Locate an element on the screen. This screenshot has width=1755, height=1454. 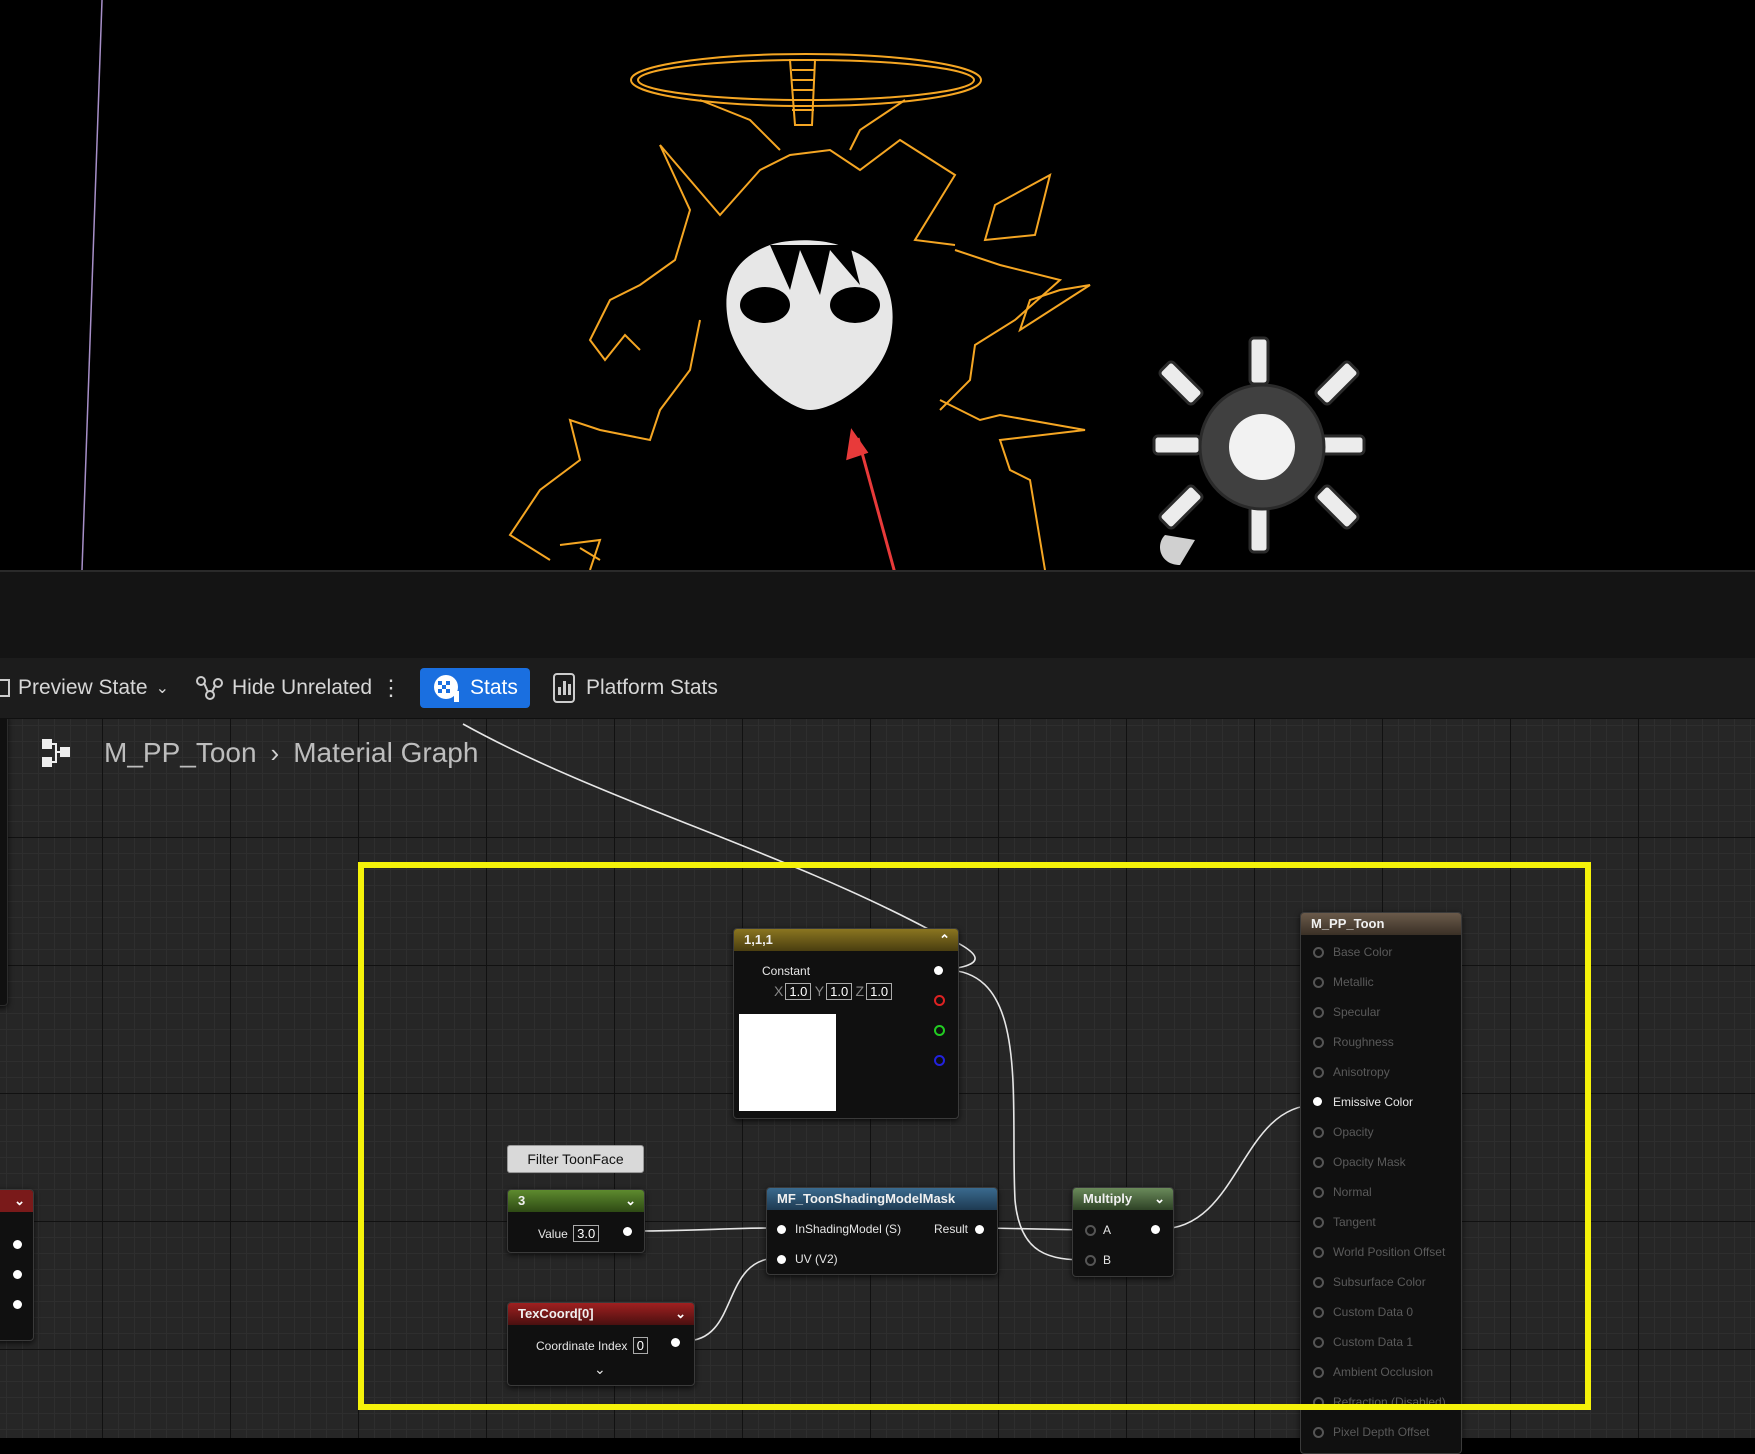
toon-face is located at coordinates (809, 325).